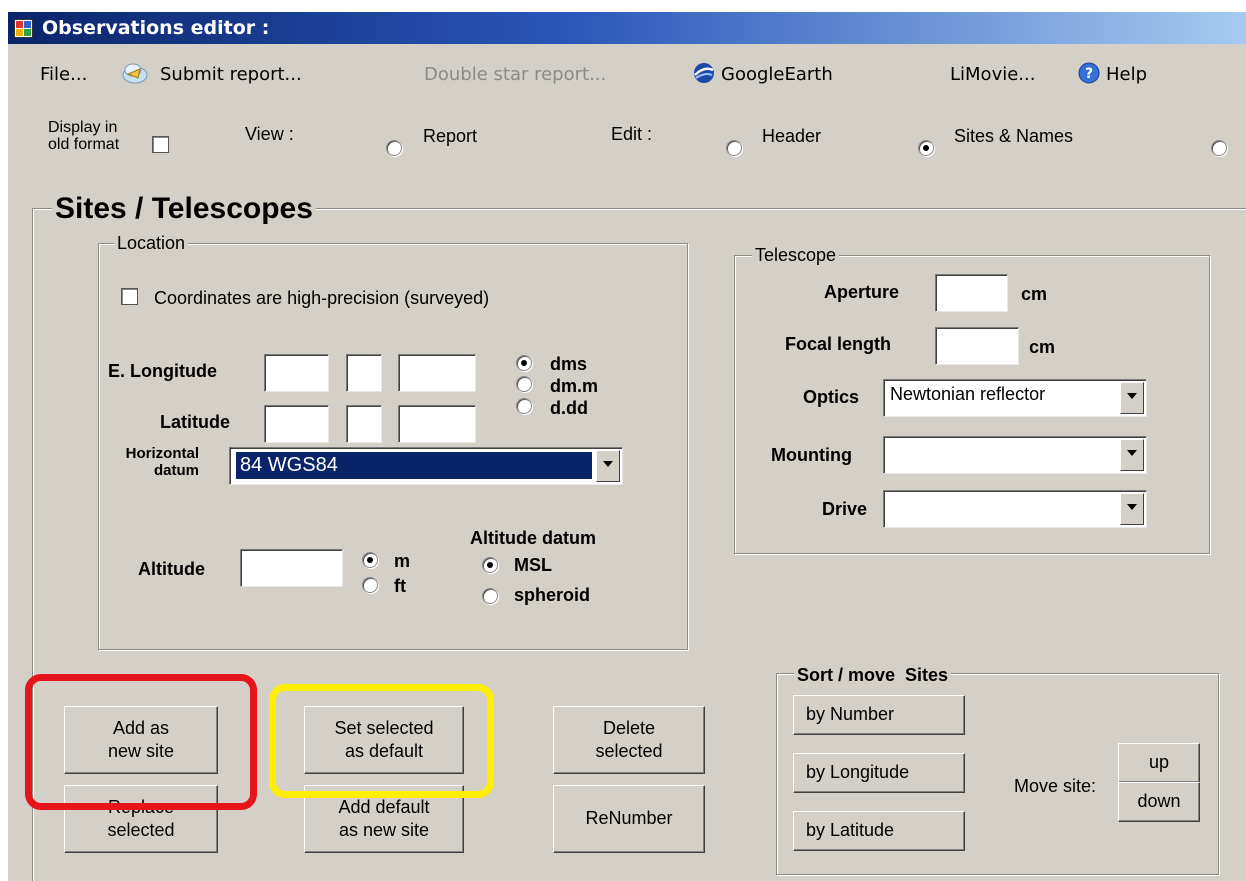  What do you see at coordinates (141, 819) in the screenshot?
I see `replace-selected-button: Replace selected` at bounding box center [141, 819].